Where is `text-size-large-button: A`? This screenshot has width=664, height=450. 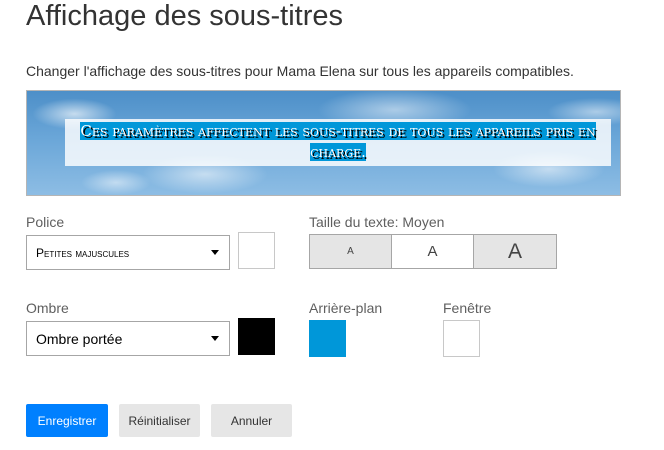 text-size-large-button: A is located at coordinates (515, 251).